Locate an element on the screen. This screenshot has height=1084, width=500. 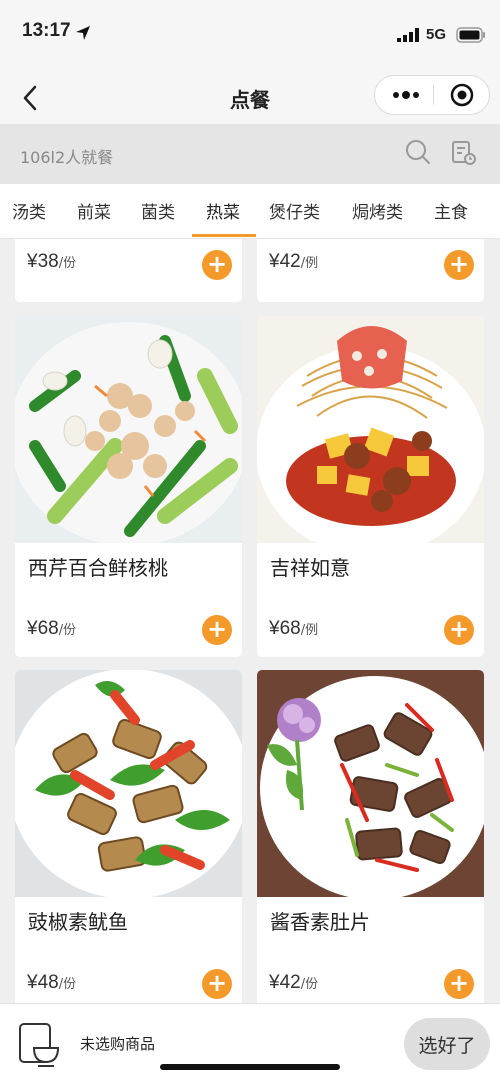
dish-card-partial: ¥42/例 + is located at coordinates (370, 270).